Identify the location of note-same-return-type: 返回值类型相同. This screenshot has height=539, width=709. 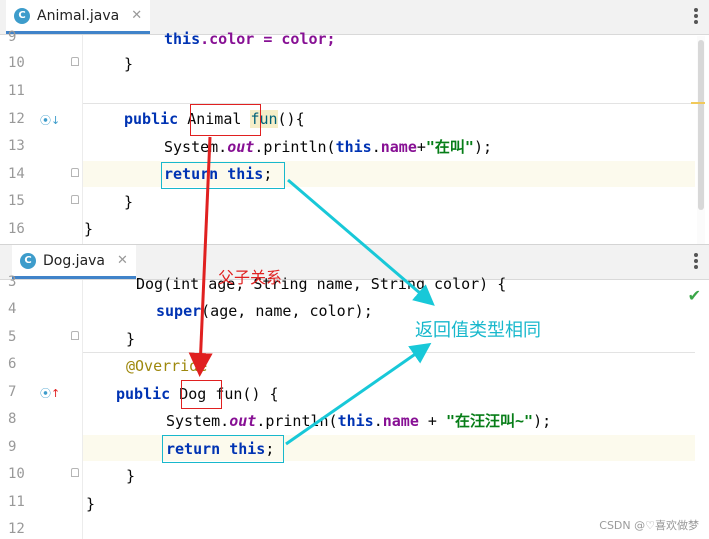
(478, 330).